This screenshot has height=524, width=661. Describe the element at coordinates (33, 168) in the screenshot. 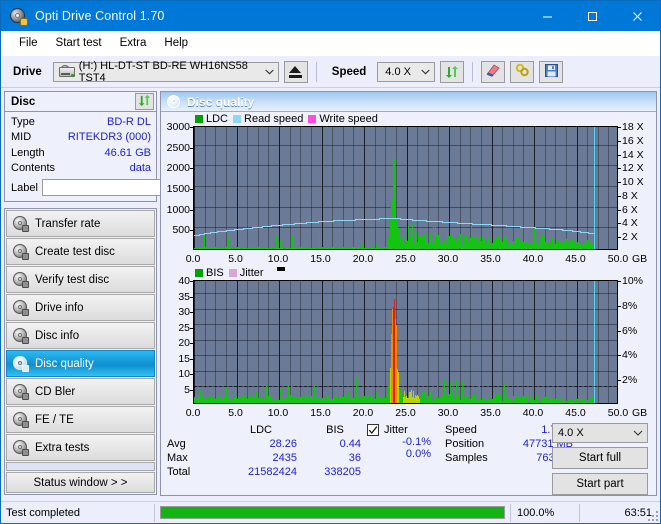

I see `disc-row-key: Contents` at that location.